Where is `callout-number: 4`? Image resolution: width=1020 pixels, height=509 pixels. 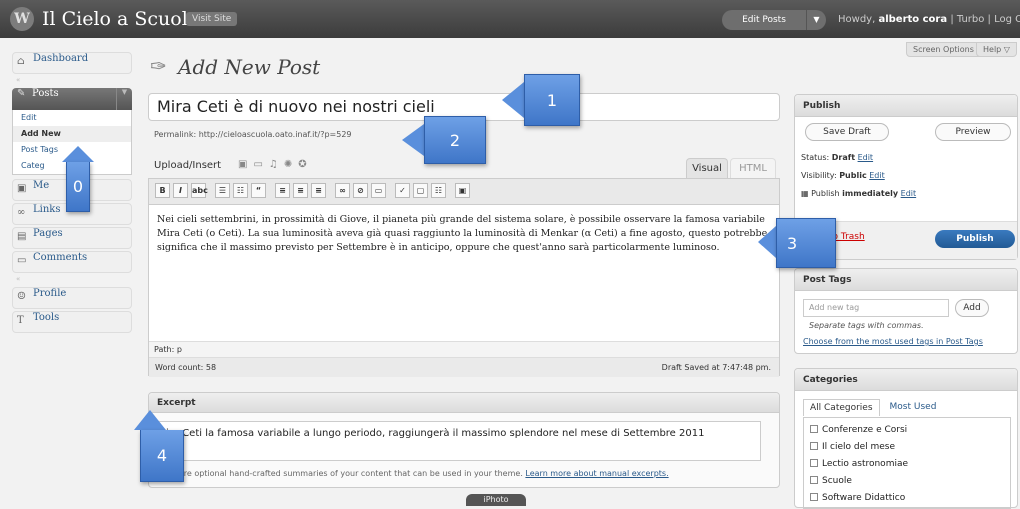 callout-number: 4 is located at coordinates (162, 456).